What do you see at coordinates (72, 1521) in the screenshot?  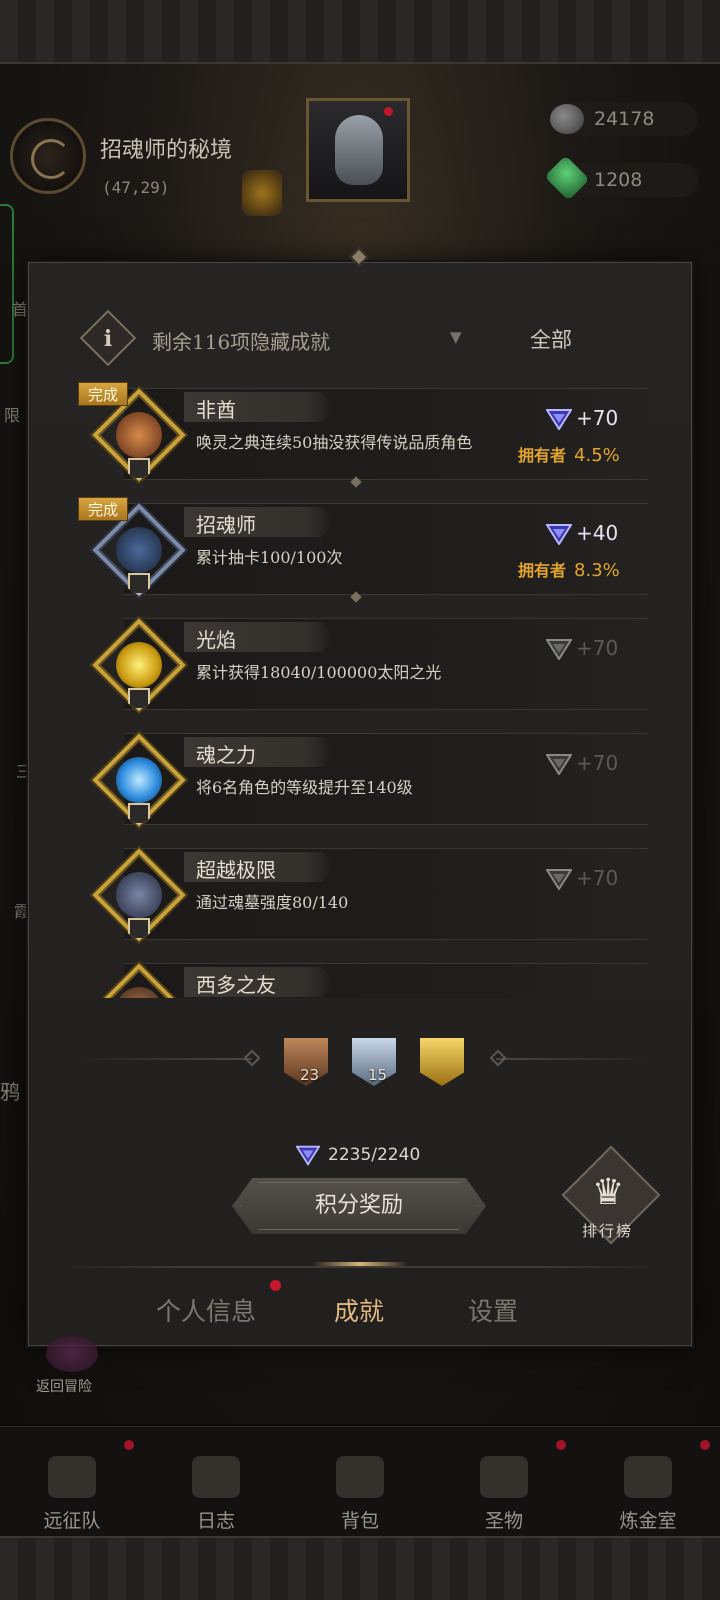 I see `nav-label: 远征队` at bounding box center [72, 1521].